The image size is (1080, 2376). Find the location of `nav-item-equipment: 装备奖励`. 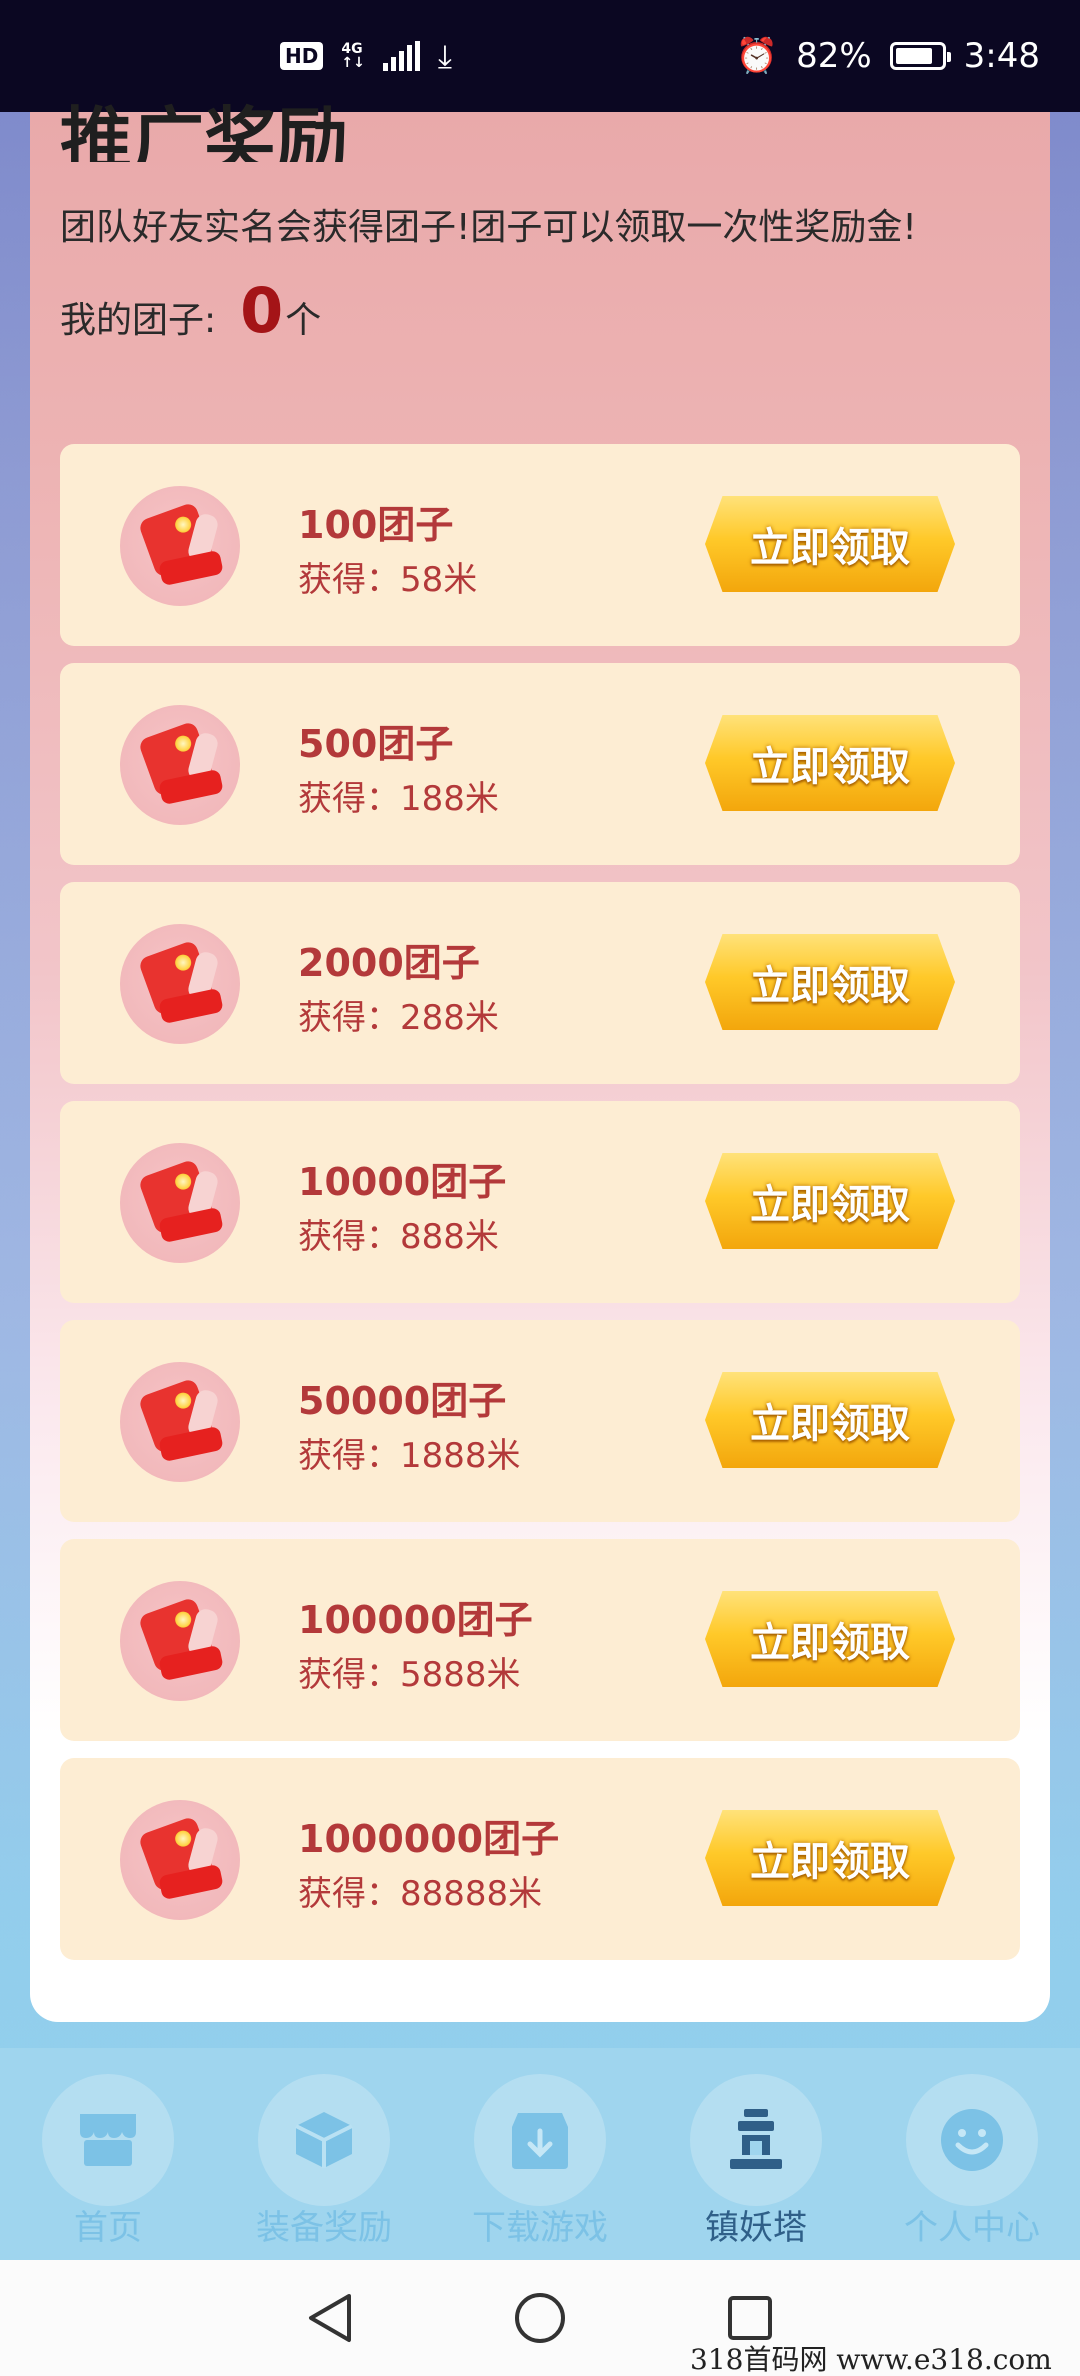

nav-item-equipment: 装备奖励 is located at coordinates (324, 2154).